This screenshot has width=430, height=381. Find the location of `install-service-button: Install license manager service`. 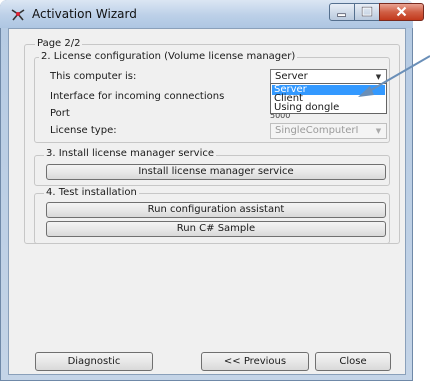

install-service-button: Install license manager service is located at coordinates (216, 172).